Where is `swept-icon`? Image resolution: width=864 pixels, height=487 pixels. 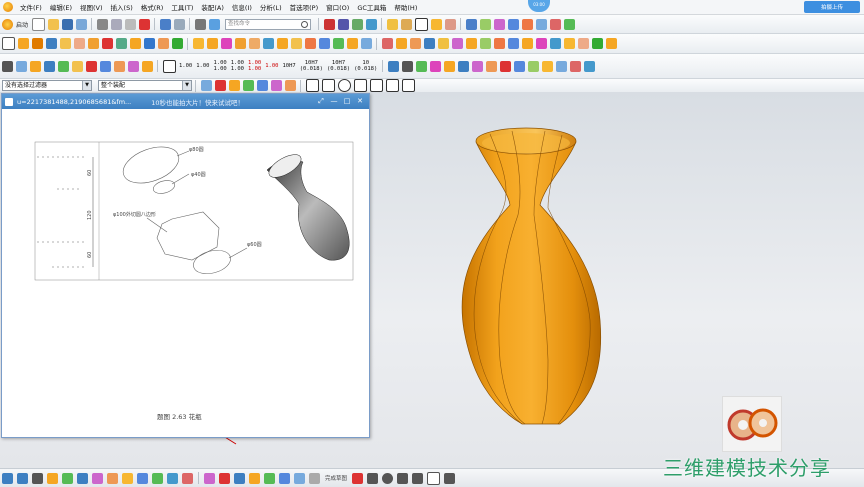
swept-icon is located at coordinates (338, 43).